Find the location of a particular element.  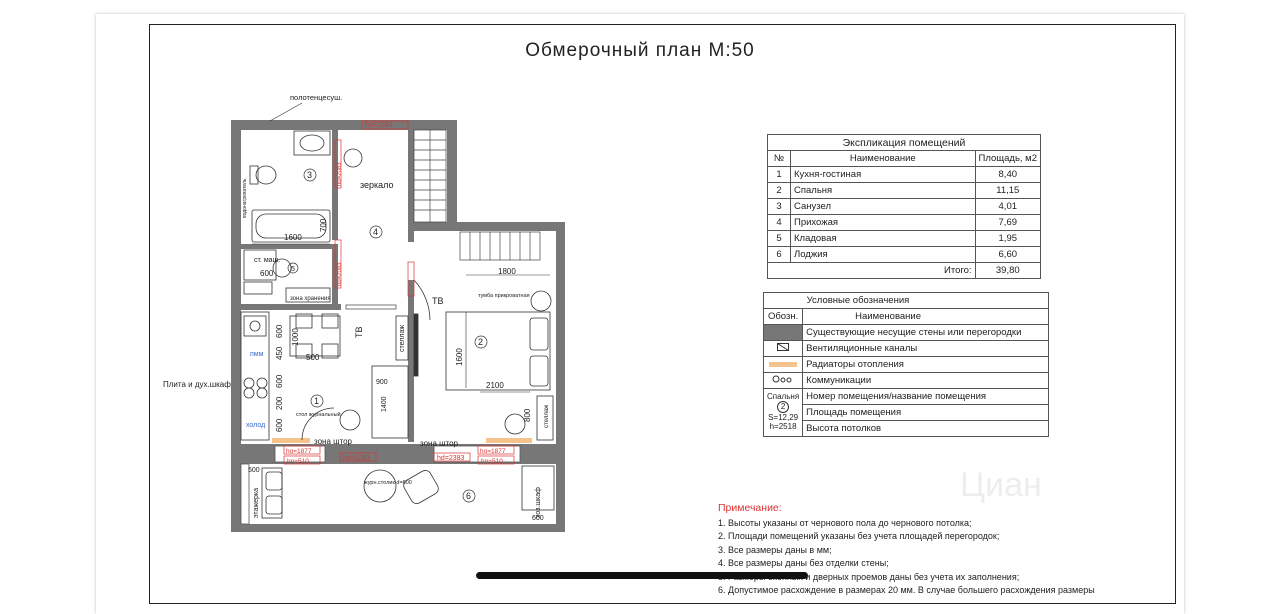

col-area: Площадь, м2 is located at coordinates (1008, 158).